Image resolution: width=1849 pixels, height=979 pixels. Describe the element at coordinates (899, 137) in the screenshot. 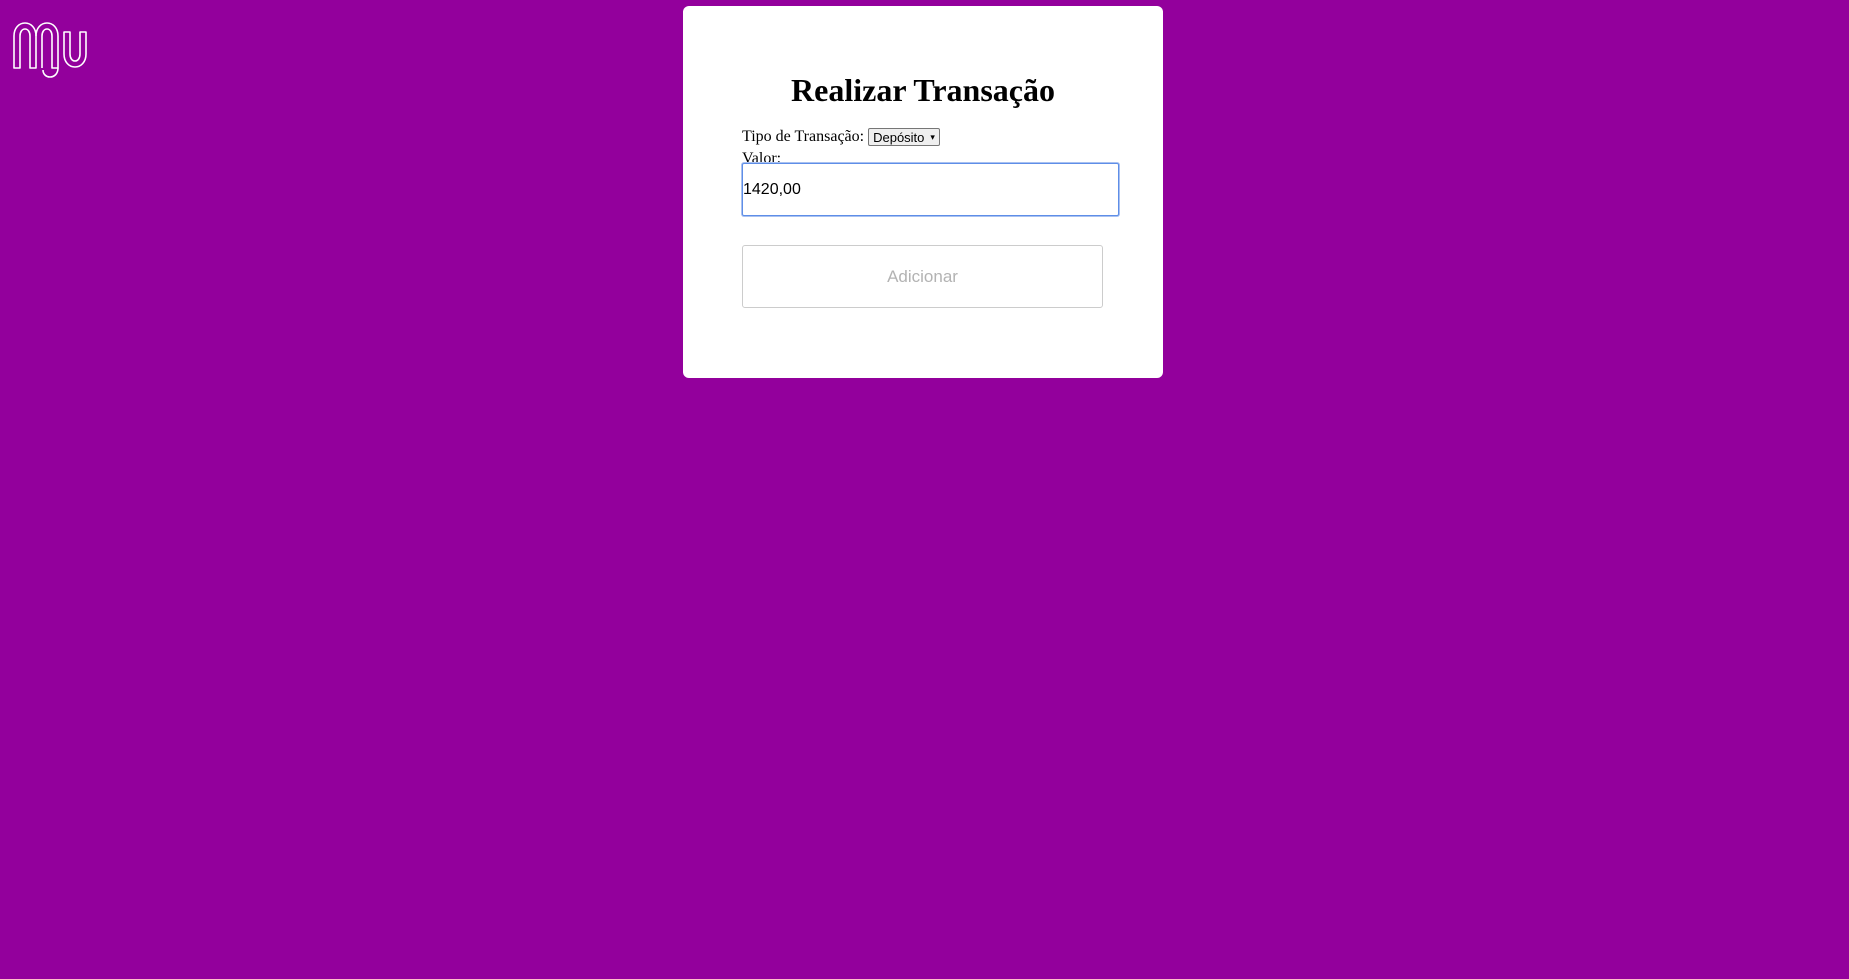

I see `transaction-type-selected: Depósito` at that location.